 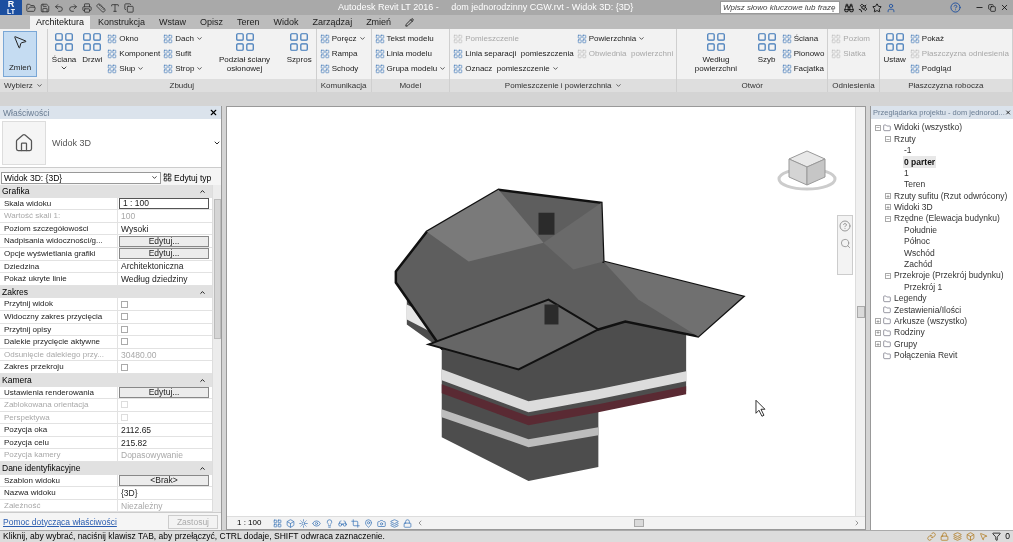 I want to click on crop-icon, so click(x=355, y=523).